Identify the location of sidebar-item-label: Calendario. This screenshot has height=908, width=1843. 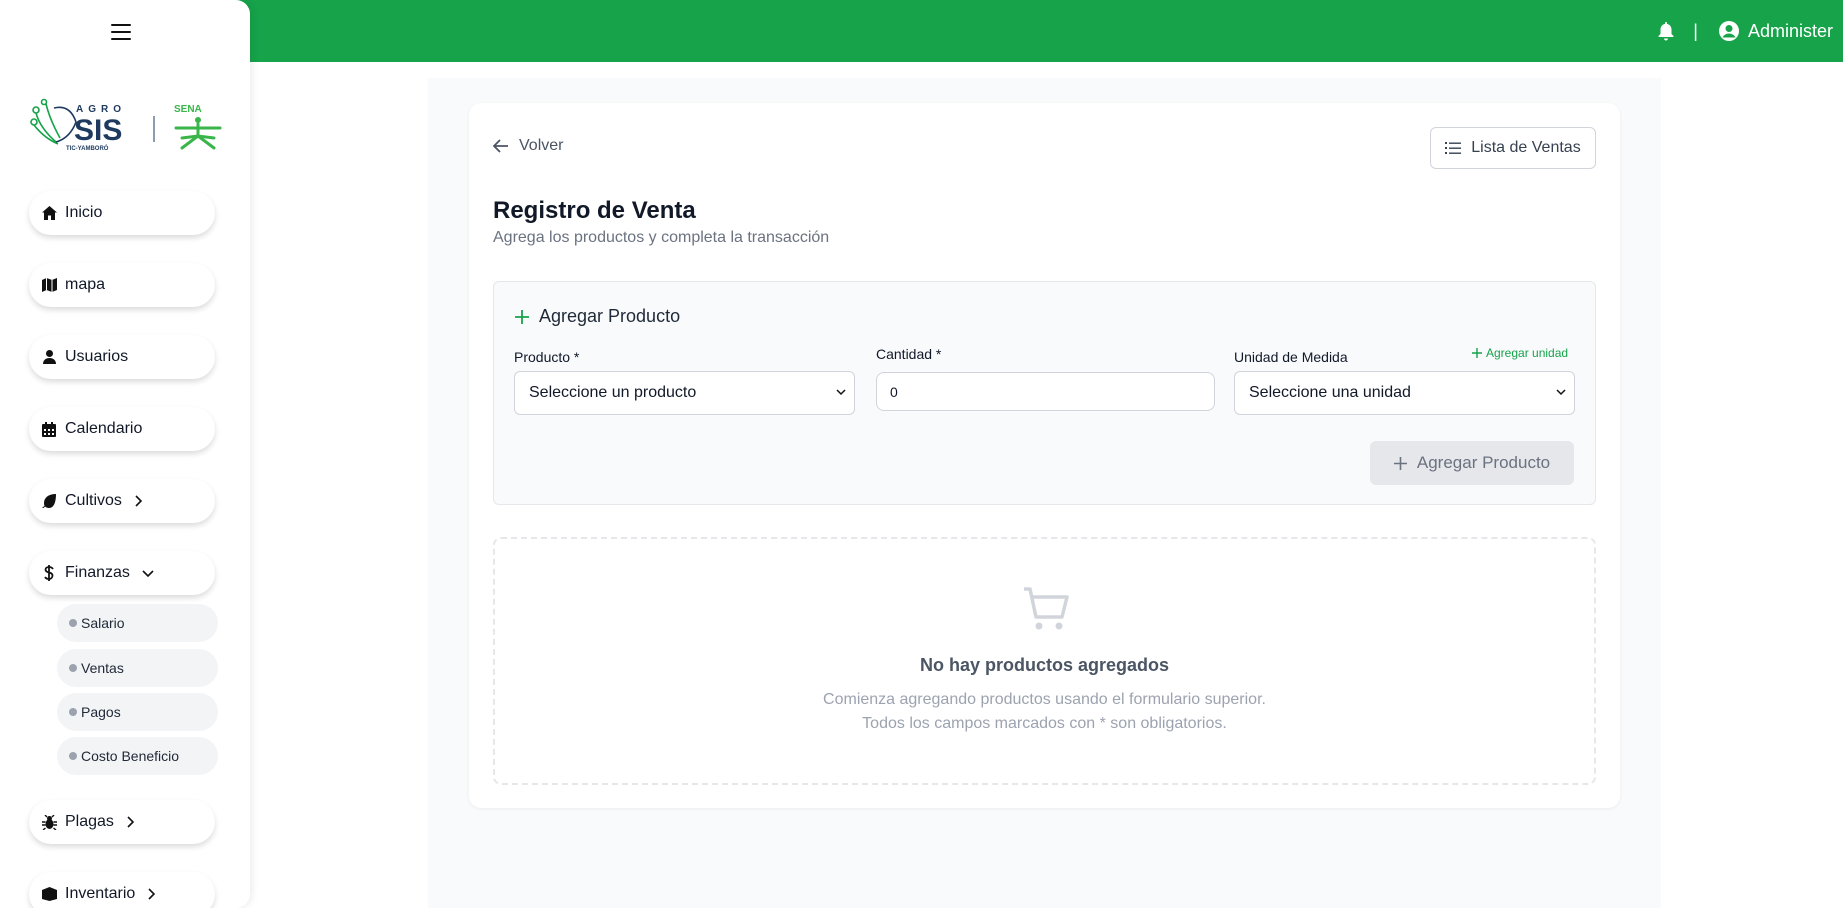
(104, 428).